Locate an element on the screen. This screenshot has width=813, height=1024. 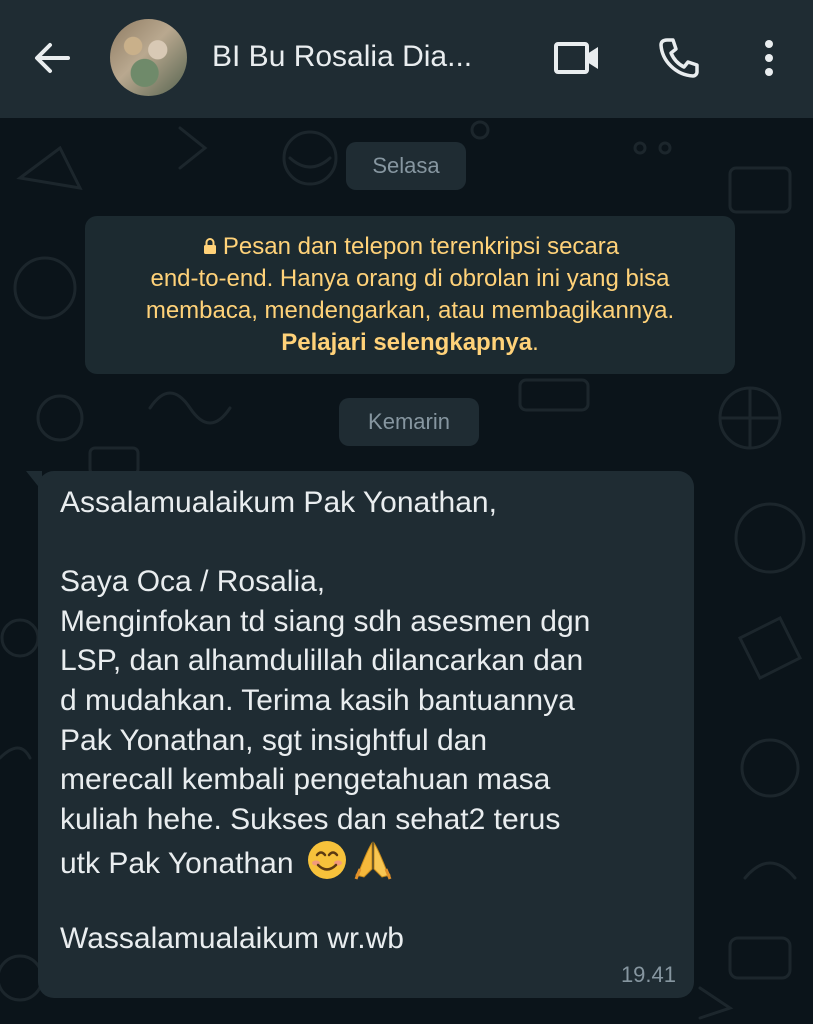
video-call-icon is located at coordinates (577, 58).